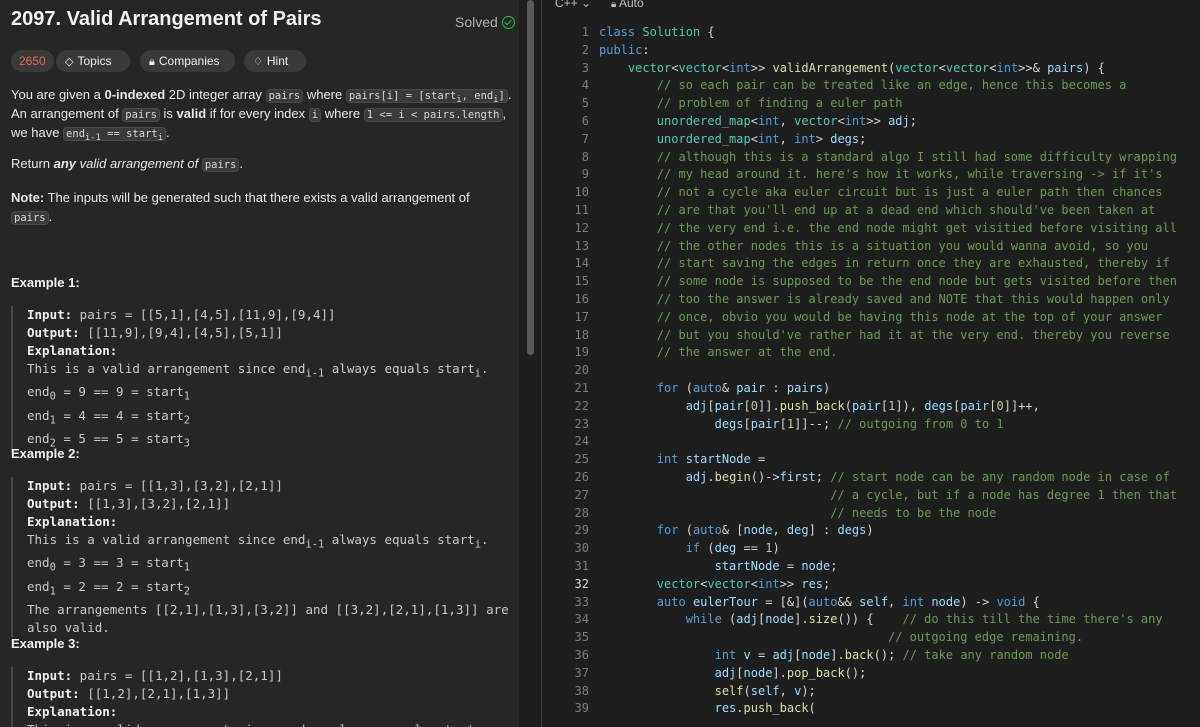 The height and width of the screenshot is (727, 1200). What do you see at coordinates (758, 122) in the screenshot?
I see `code-line: unordered_map<int, vector<int>> adj;` at bounding box center [758, 122].